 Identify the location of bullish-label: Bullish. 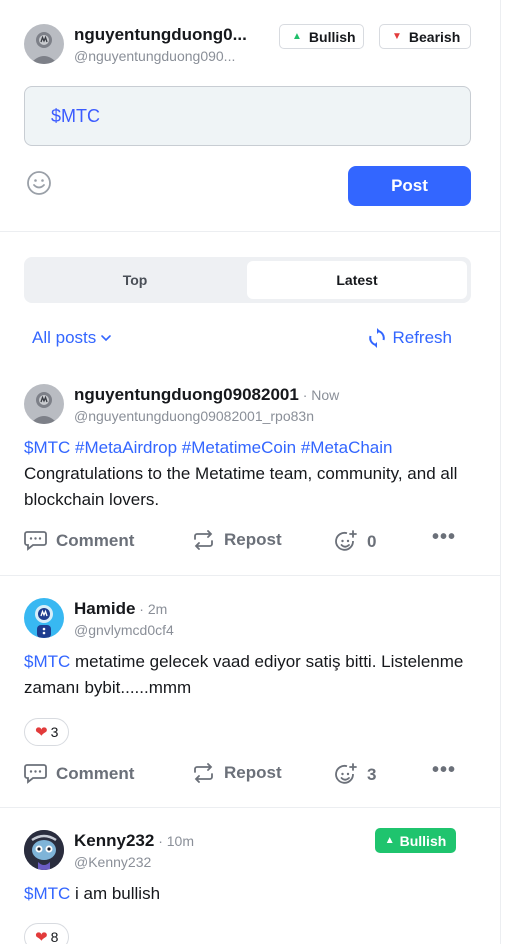
(332, 36).